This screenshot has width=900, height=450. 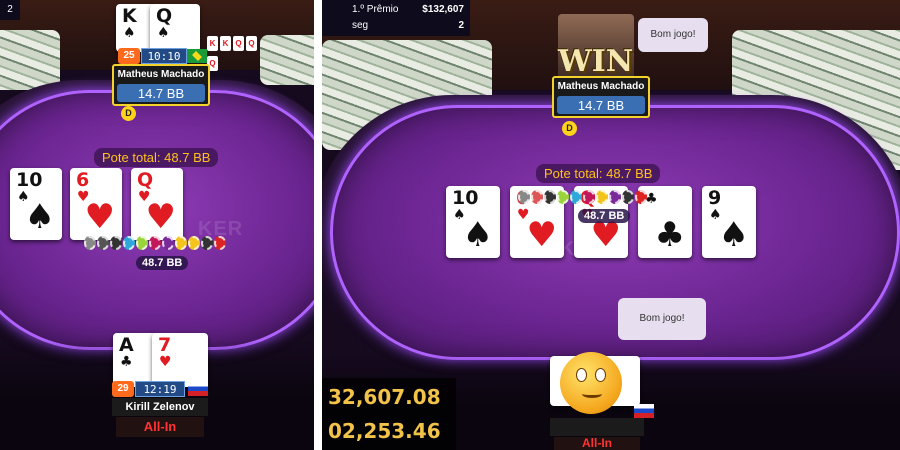 I want to click on seg-value: 2, so click(x=461, y=25).